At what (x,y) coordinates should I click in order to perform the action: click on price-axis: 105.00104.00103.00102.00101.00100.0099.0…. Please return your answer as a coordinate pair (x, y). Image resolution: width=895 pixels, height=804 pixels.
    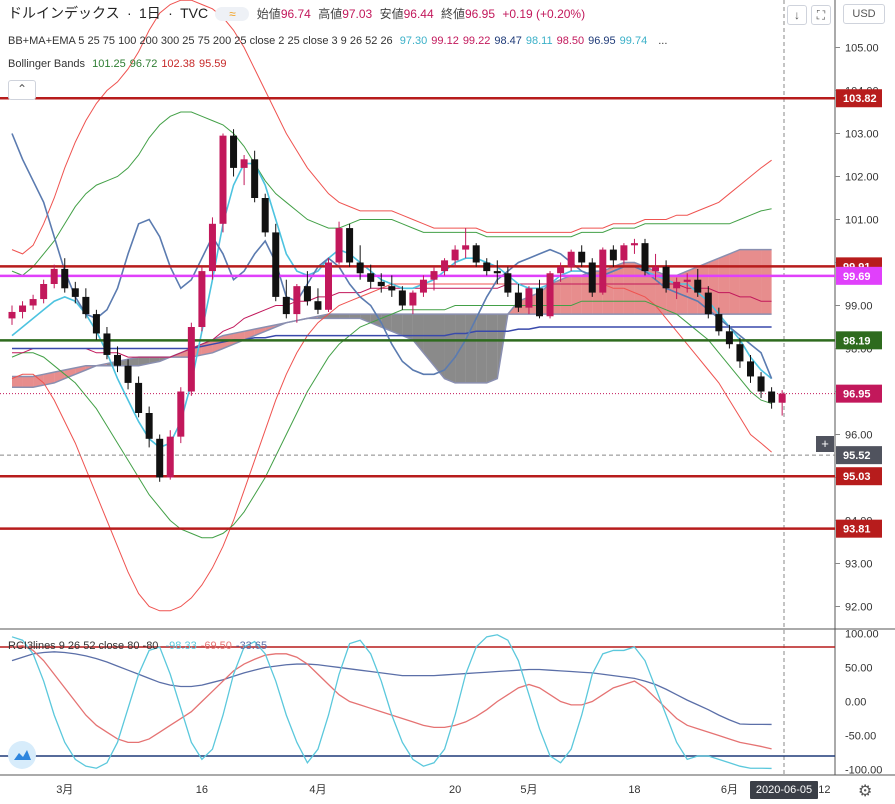
    Looking at the image, I should click on (858, 410).